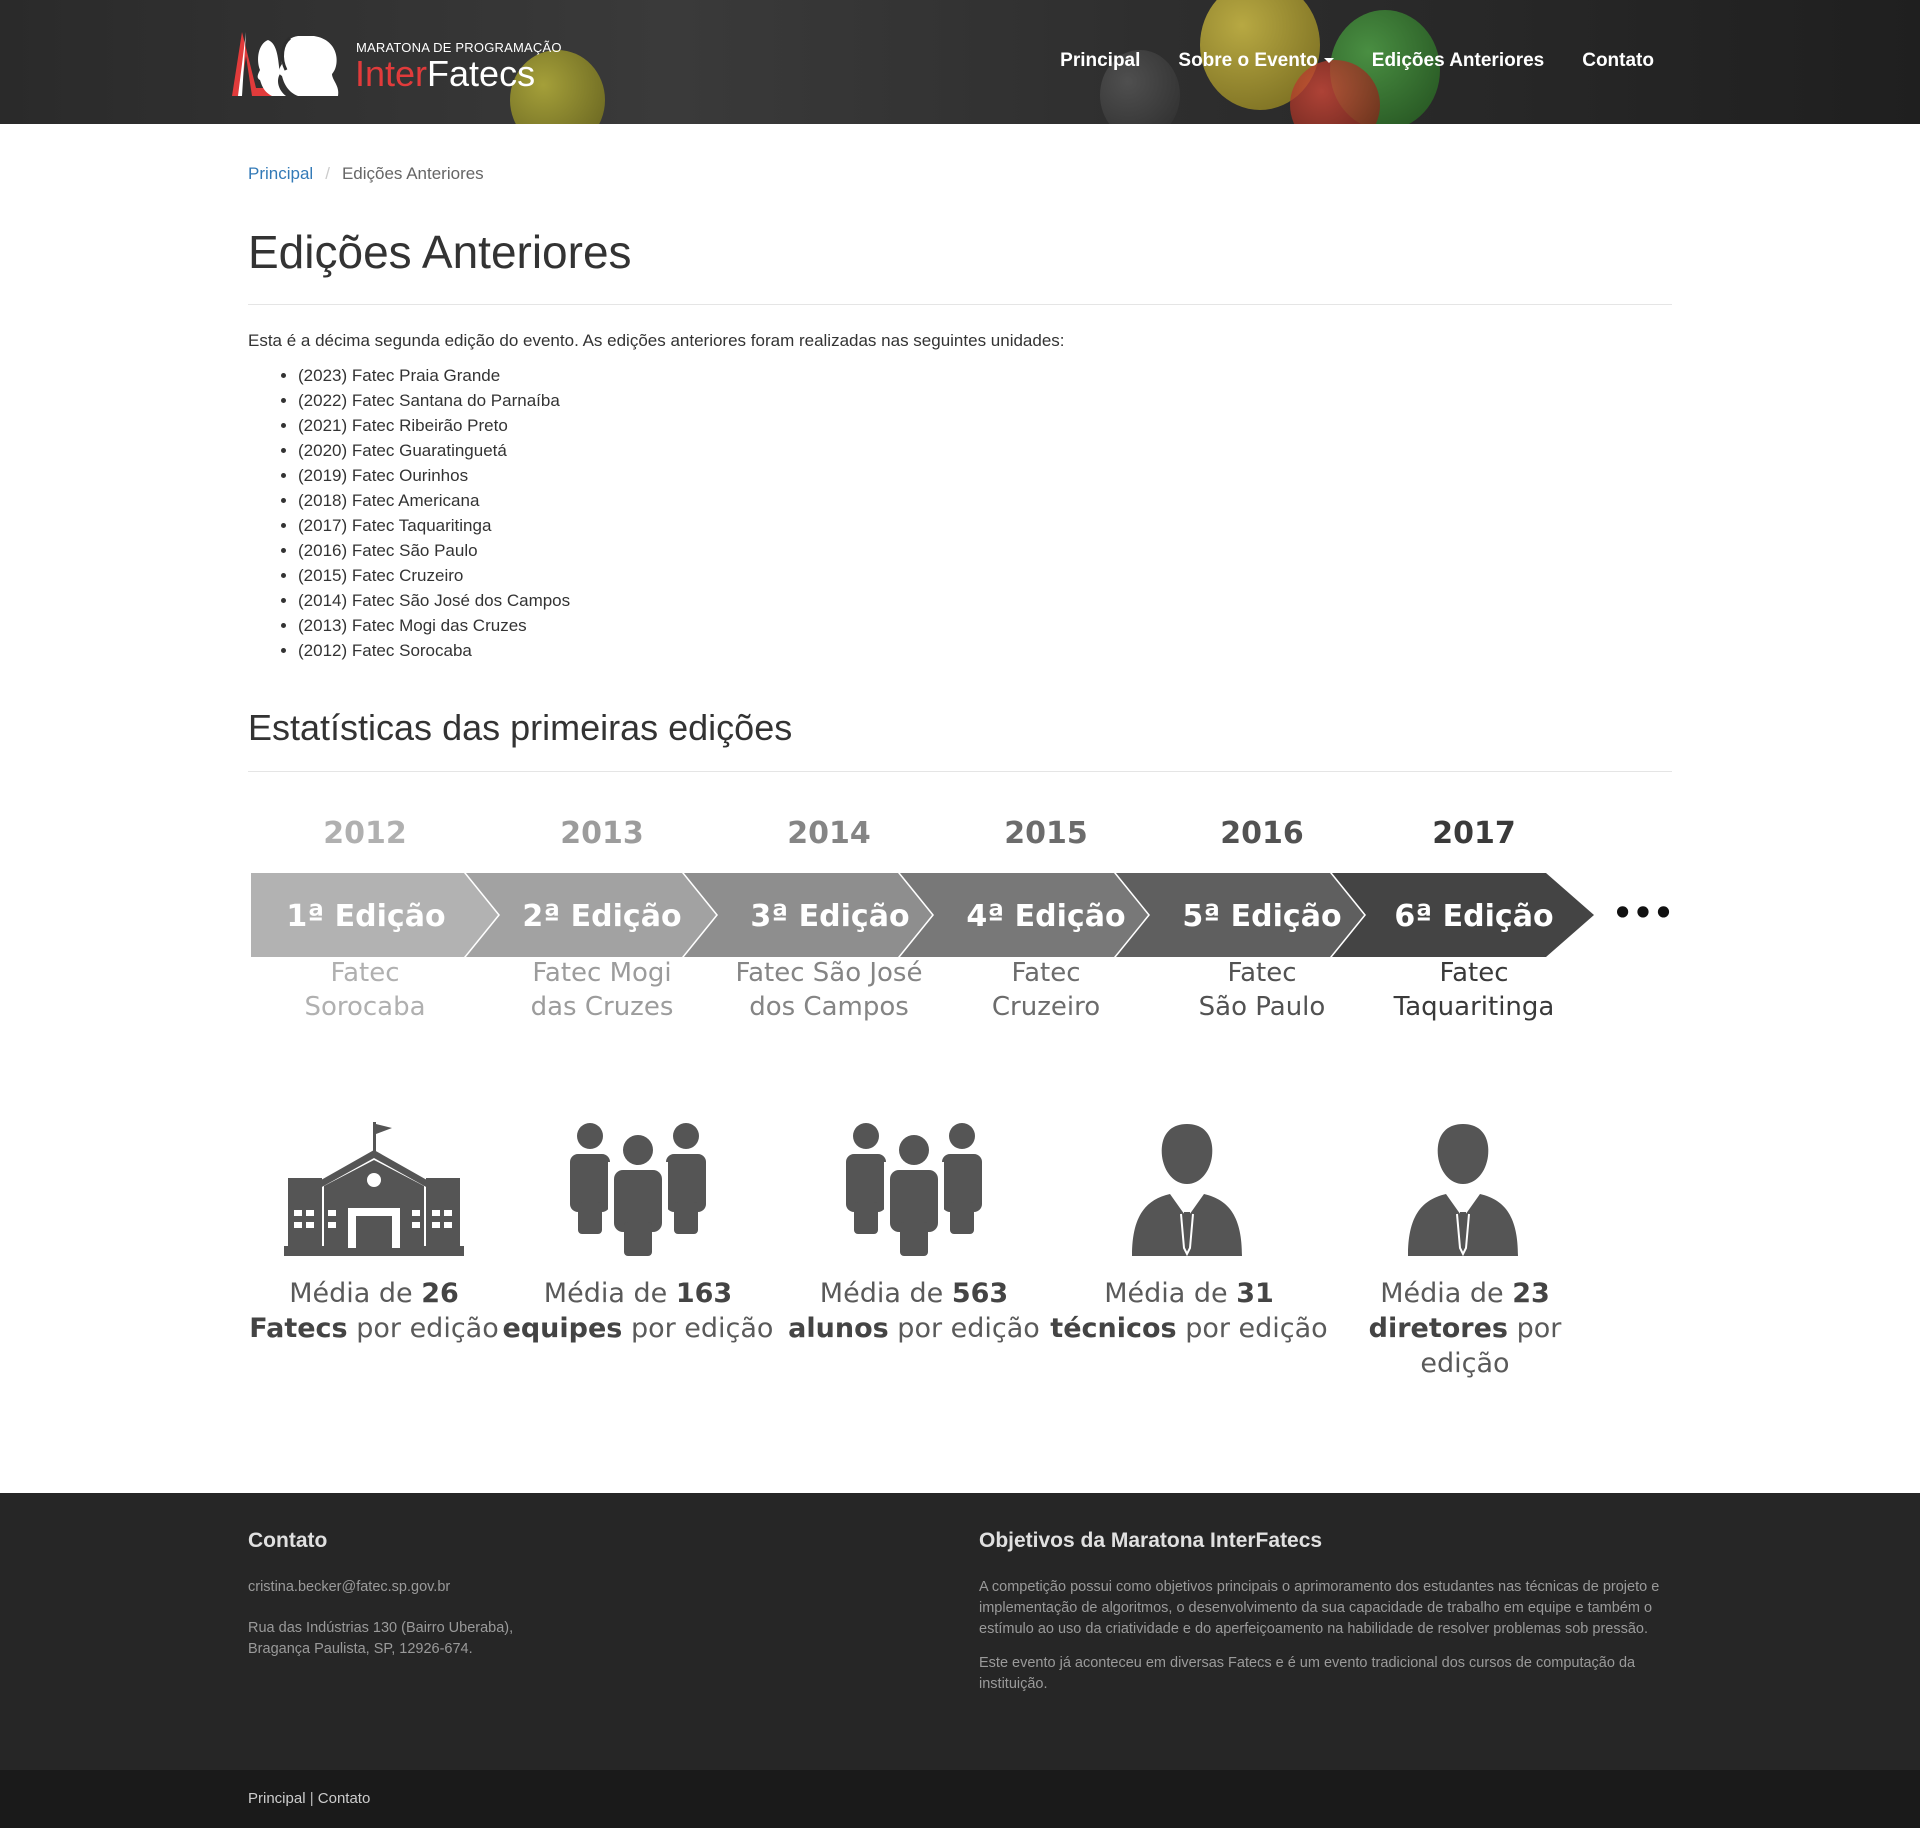 This screenshot has height=1828, width=1920. Describe the element at coordinates (365, 916) in the screenshot. I see `timeline-edition-label: 1ª Edição` at that location.